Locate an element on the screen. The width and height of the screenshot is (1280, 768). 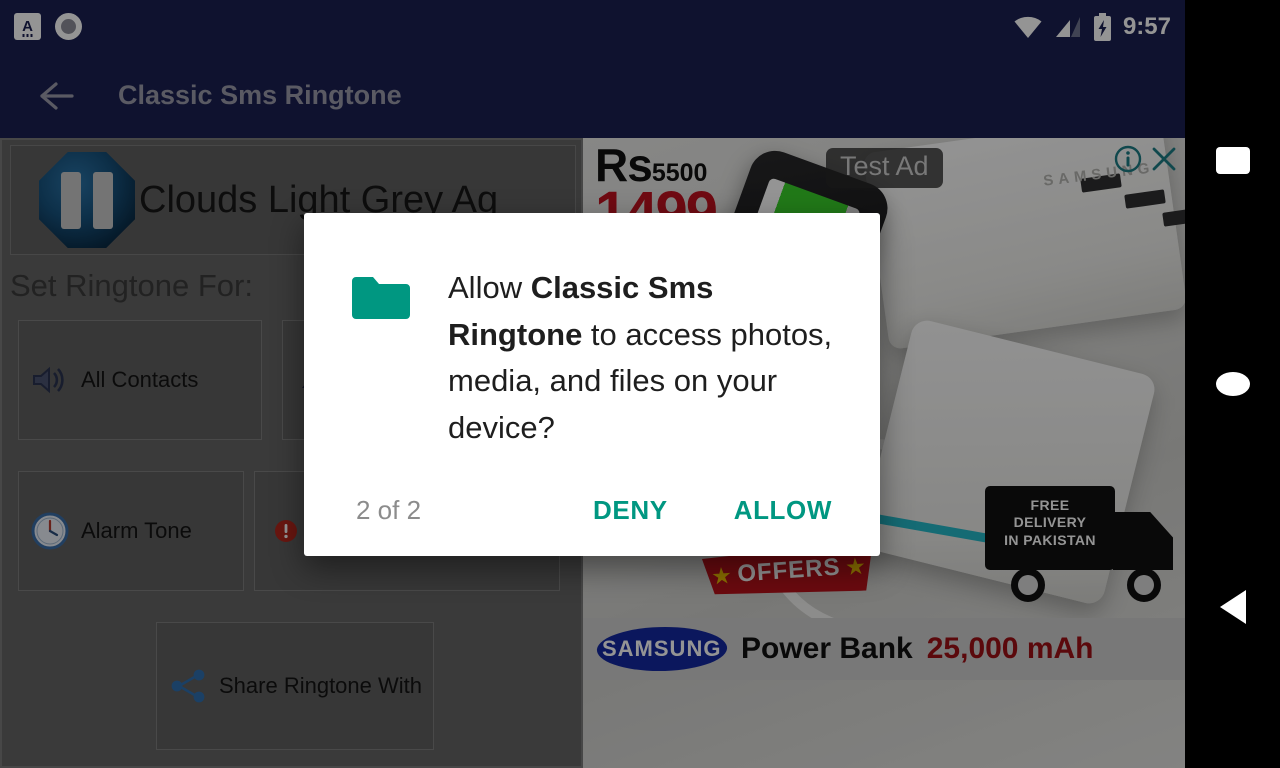
dialog-actions: 2 of 2 DENY ALLOW is located at coordinates (592, 510).